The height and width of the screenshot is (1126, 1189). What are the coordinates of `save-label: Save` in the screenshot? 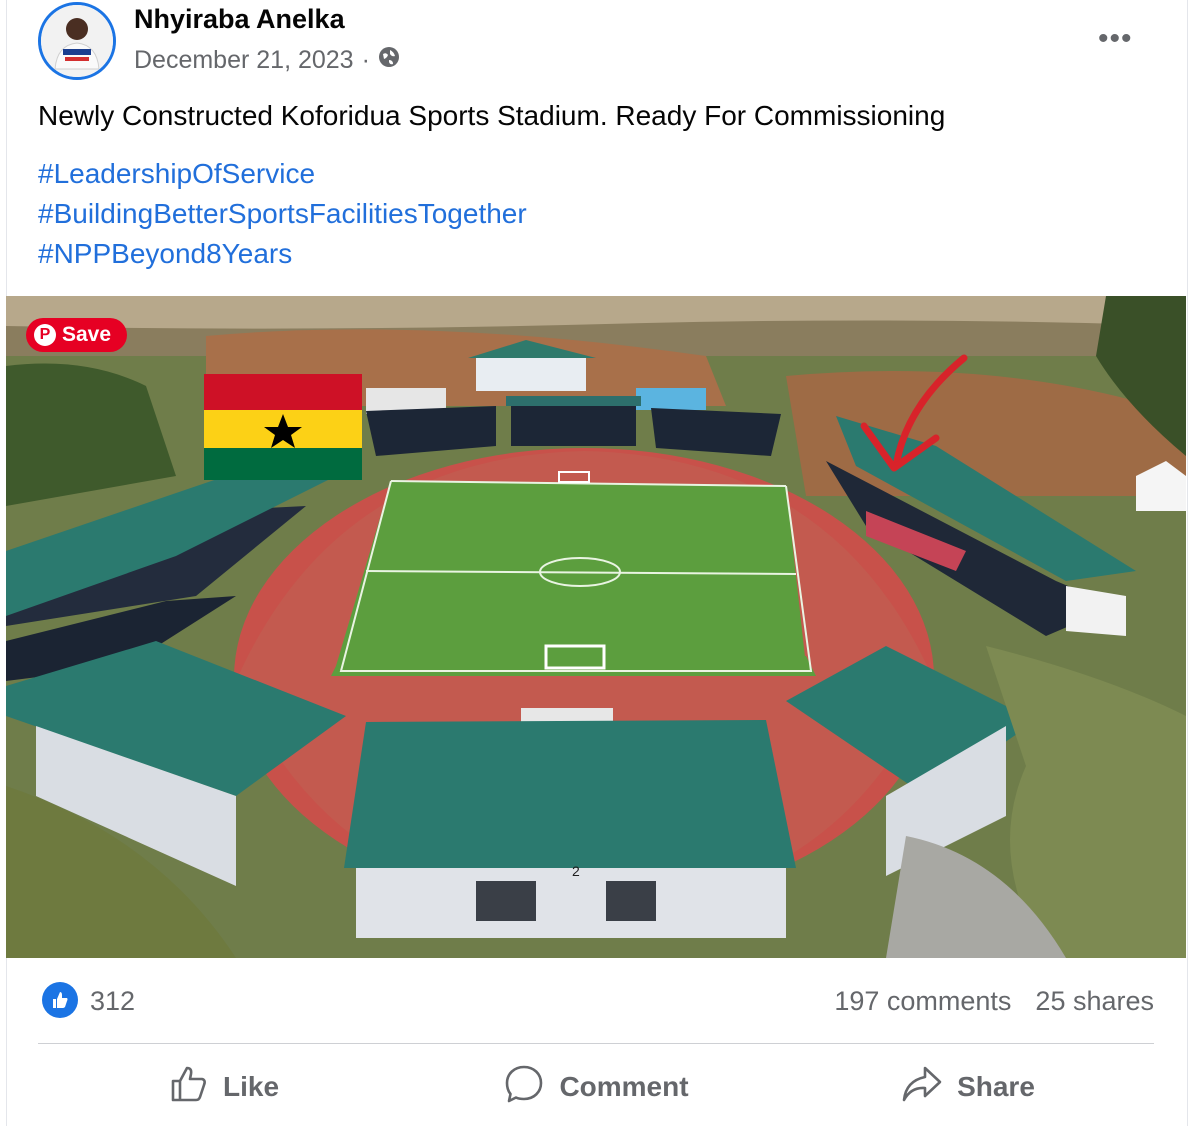 It's located at (87, 334).